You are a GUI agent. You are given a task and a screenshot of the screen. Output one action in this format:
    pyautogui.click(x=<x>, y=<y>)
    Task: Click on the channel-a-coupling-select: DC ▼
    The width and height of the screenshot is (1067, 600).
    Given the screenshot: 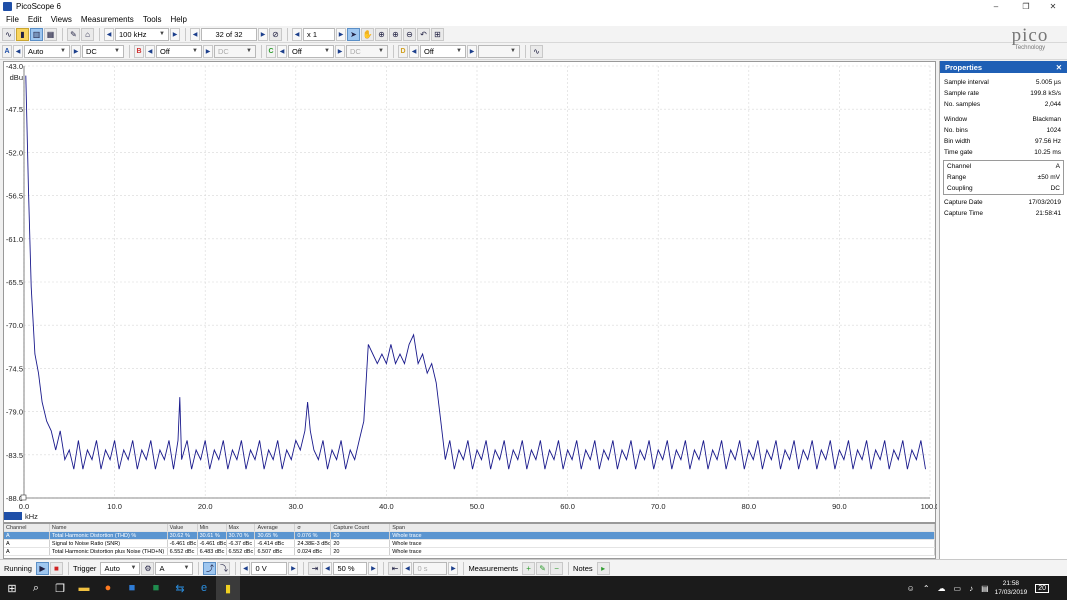 What is the action you would take?
    pyautogui.click(x=103, y=51)
    